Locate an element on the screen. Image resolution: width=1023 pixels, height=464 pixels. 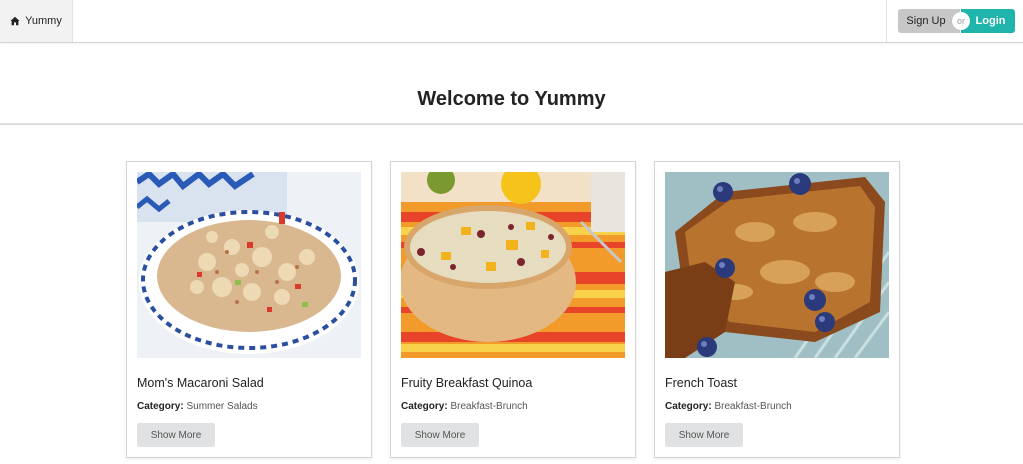
home-icon is located at coordinates (15, 21).